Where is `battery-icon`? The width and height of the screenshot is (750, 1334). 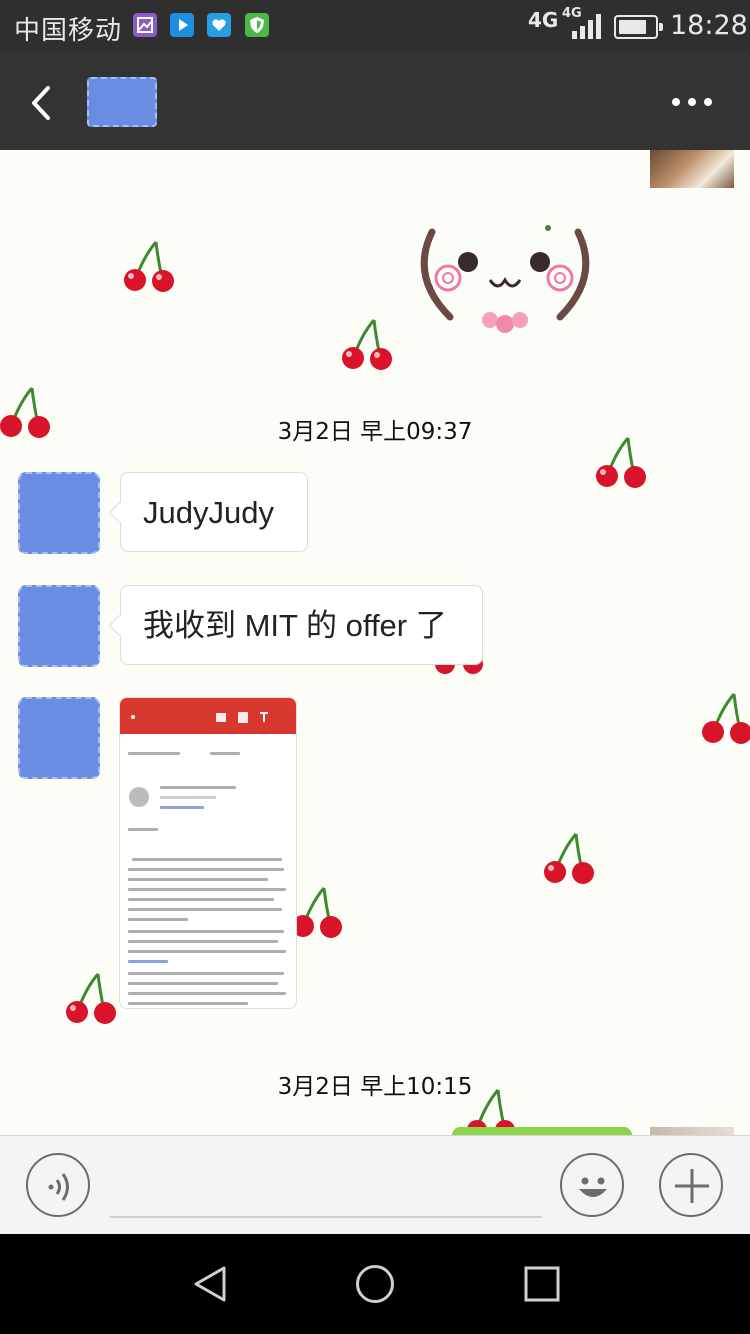 battery-icon is located at coordinates (638, 27).